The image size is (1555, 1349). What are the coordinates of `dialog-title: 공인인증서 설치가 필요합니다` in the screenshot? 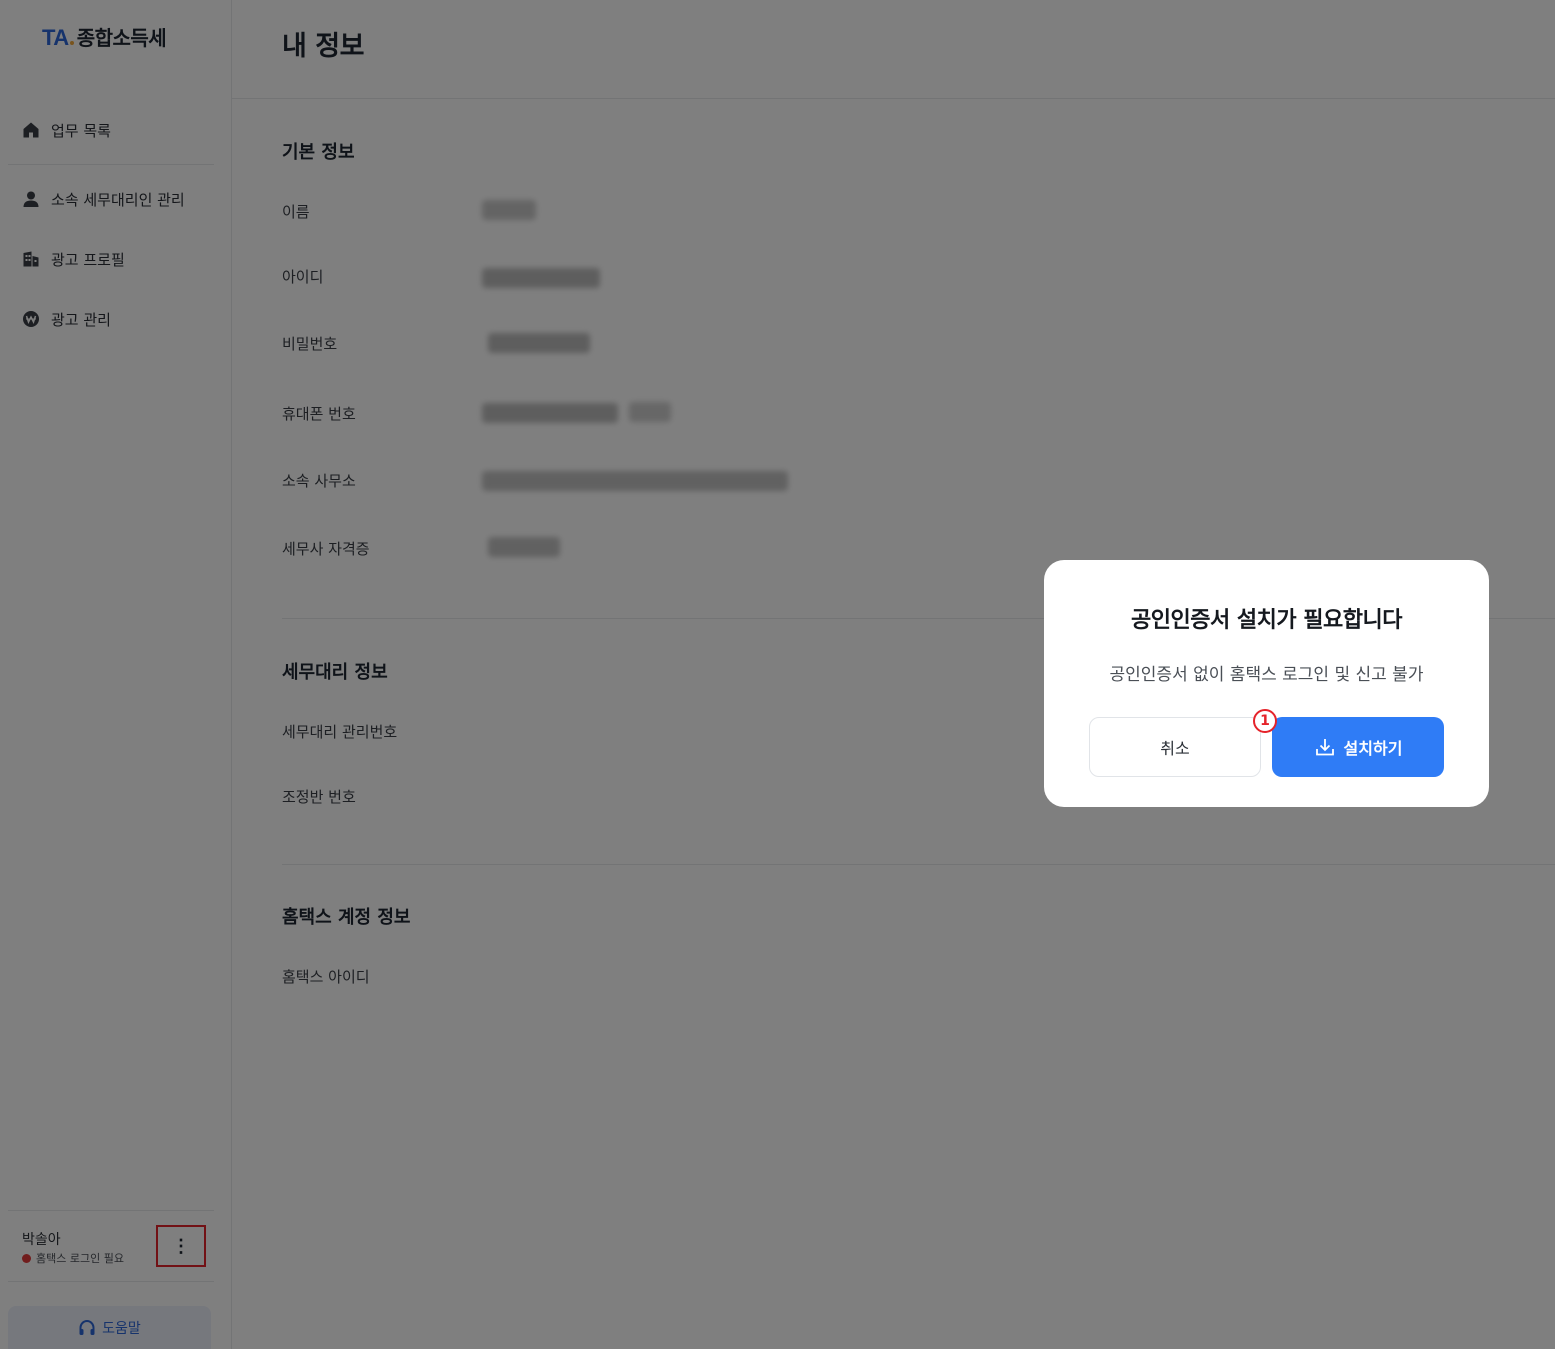 It's located at (1266, 620).